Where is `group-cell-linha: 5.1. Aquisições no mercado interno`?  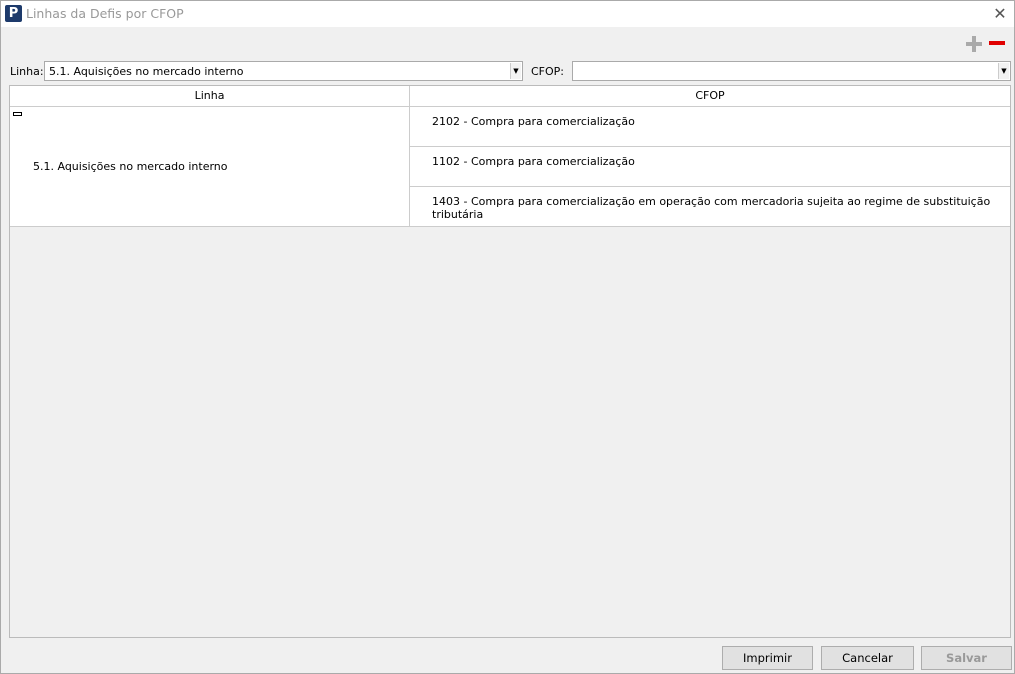
group-cell-linha: 5.1. Aquisições no mercado interno is located at coordinates (210, 167).